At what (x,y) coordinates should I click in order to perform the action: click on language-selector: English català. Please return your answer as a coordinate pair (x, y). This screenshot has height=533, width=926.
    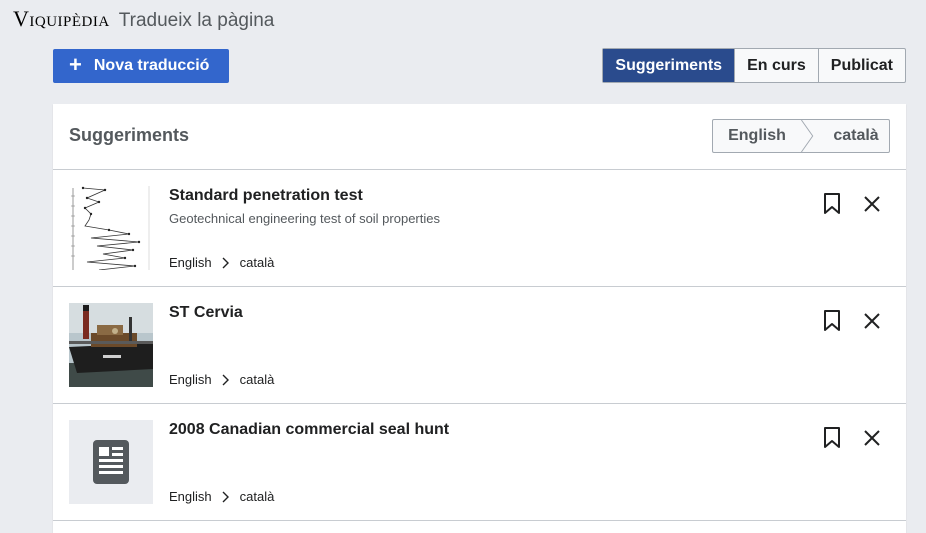
    Looking at the image, I should click on (801, 136).